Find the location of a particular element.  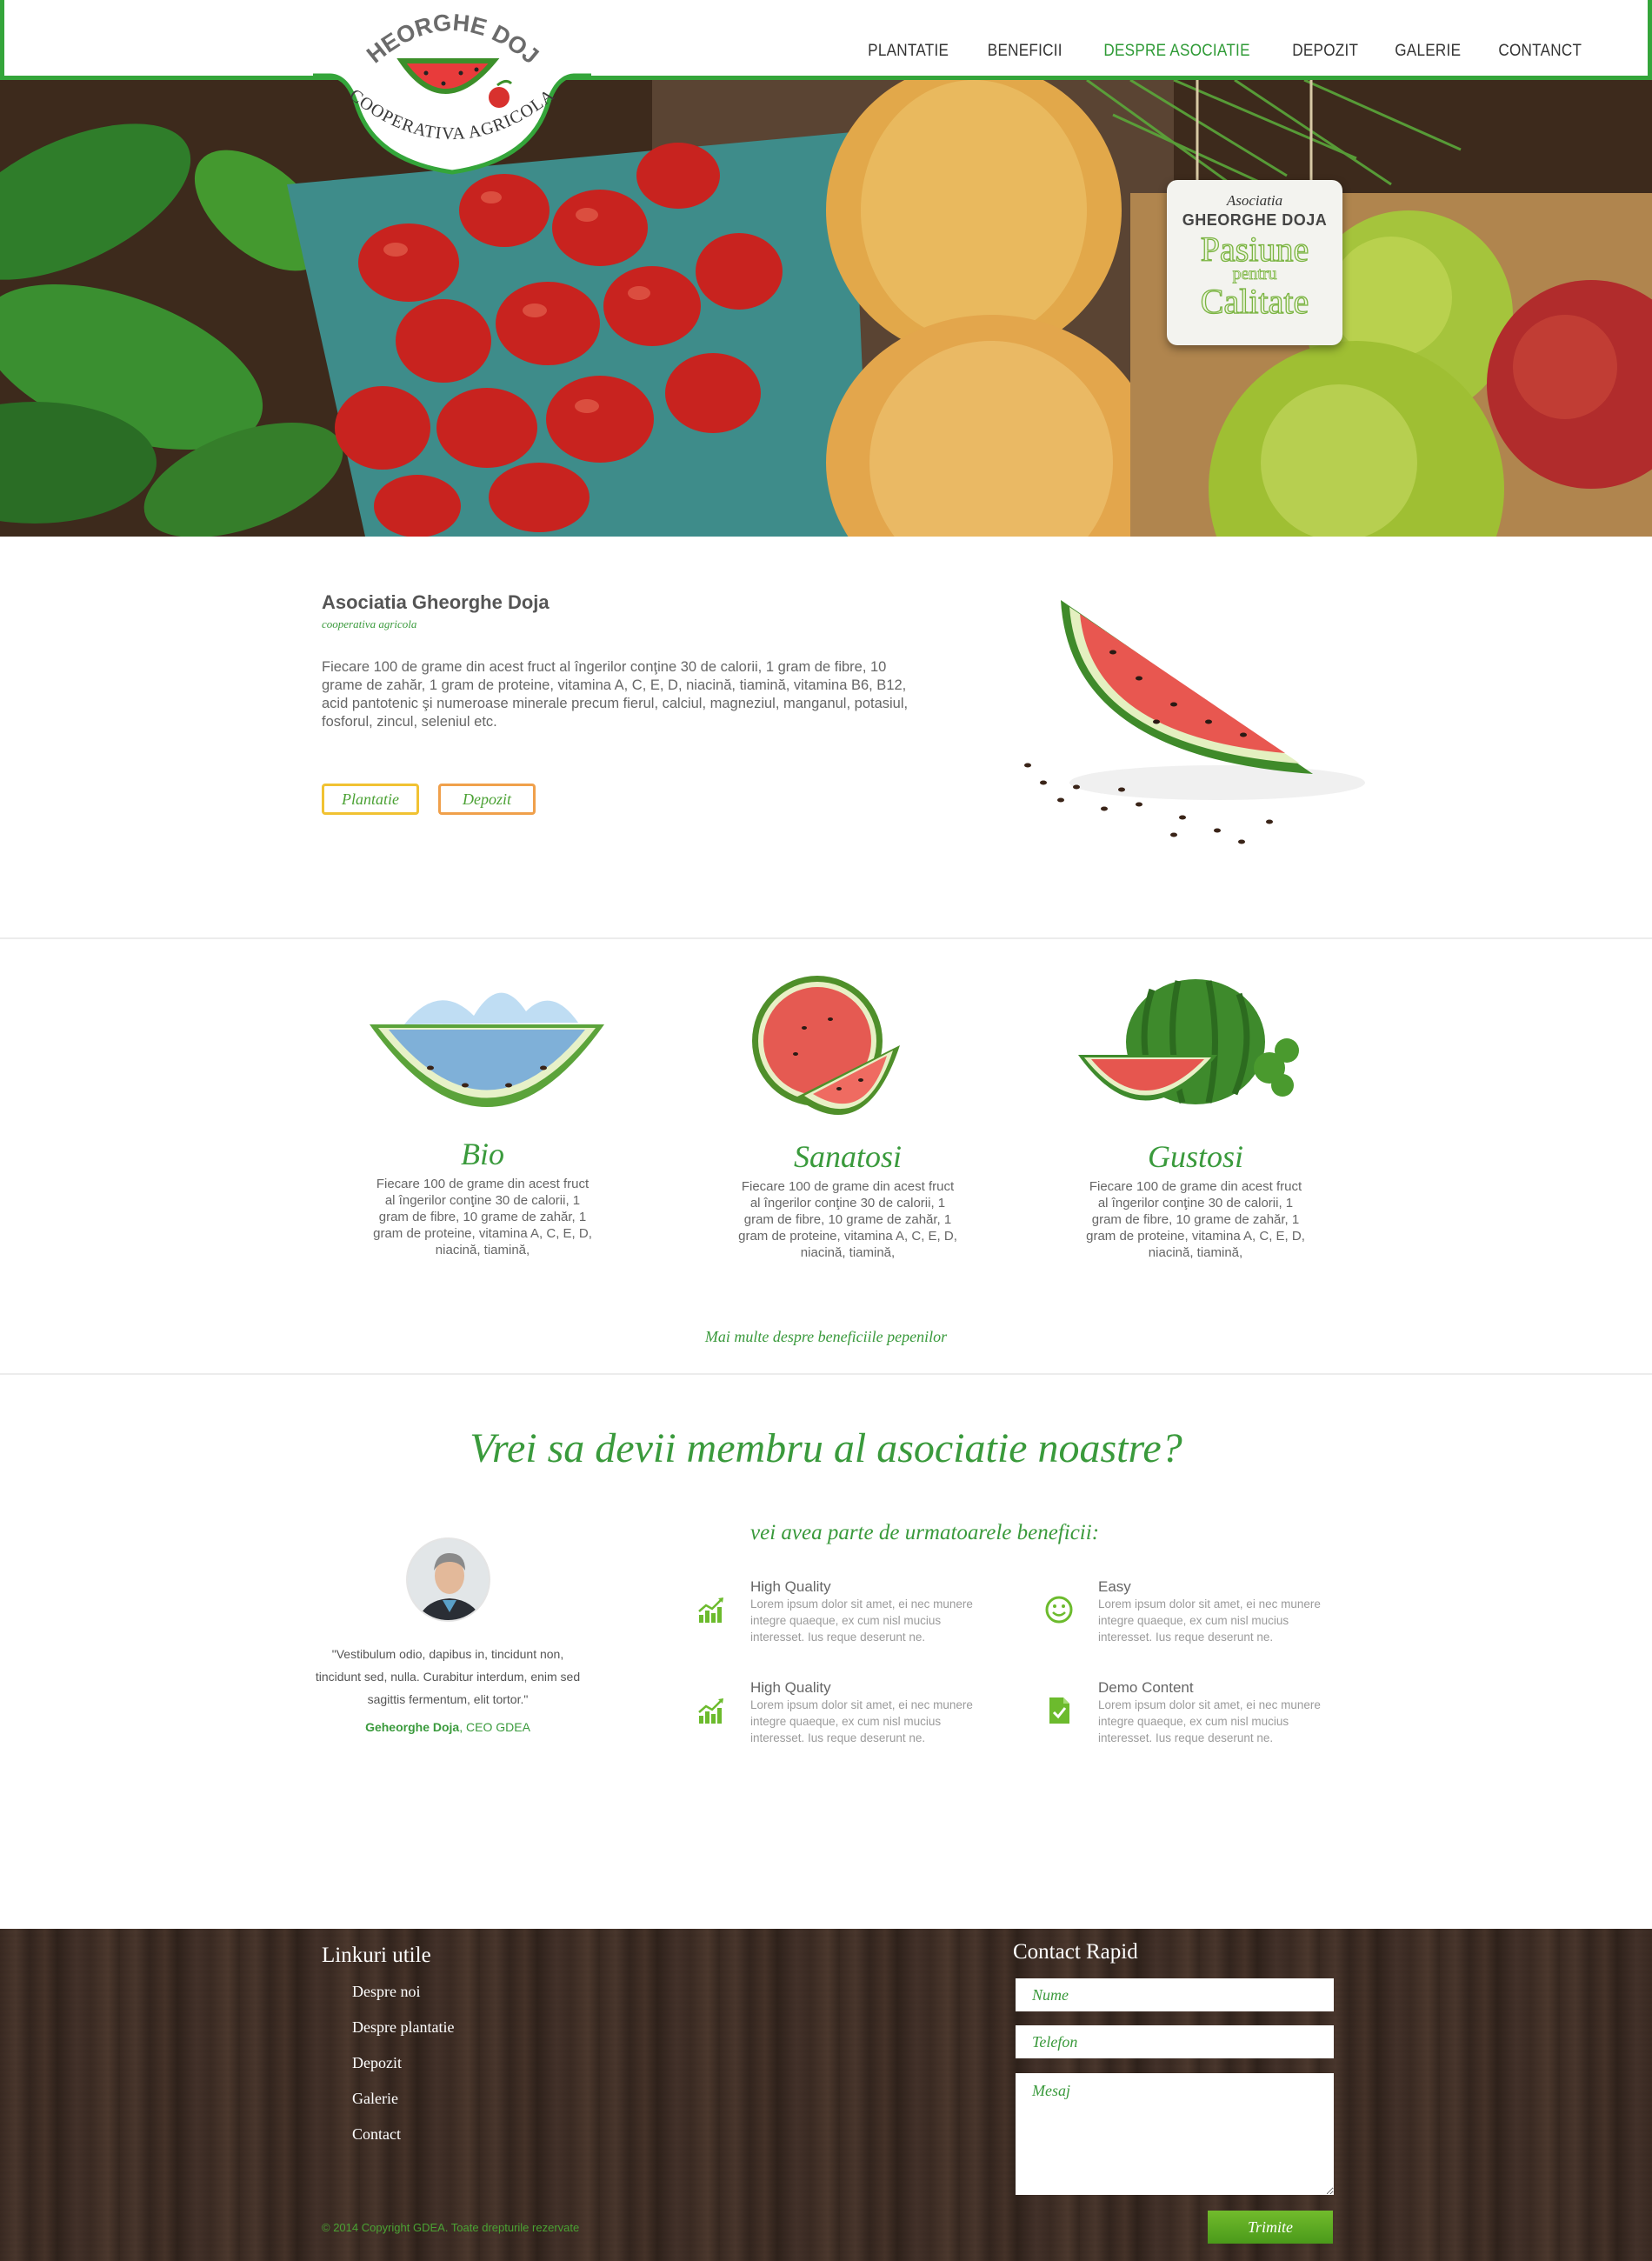

tag-line-pasiune: Pasiune is located at coordinates (1254, 249).